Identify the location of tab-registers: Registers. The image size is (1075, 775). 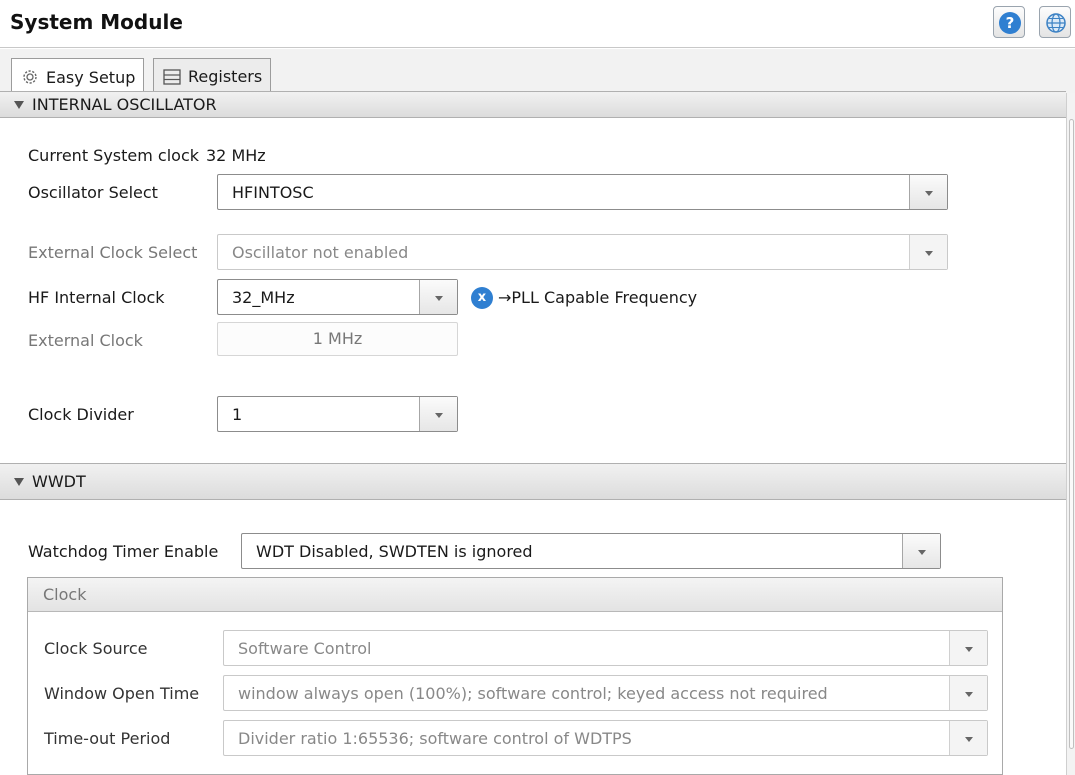
(212, 76).